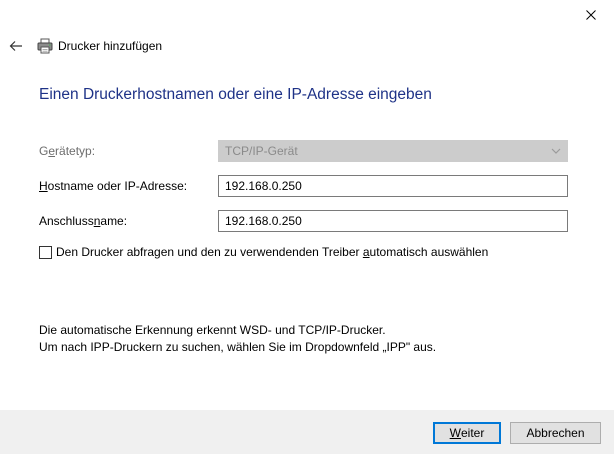 The height and width of the screenshot is (454, 614). Describe the element at coordinates (67, 151) in the screenshot. I see `device-type-label: Gerätetyp:` at that location.